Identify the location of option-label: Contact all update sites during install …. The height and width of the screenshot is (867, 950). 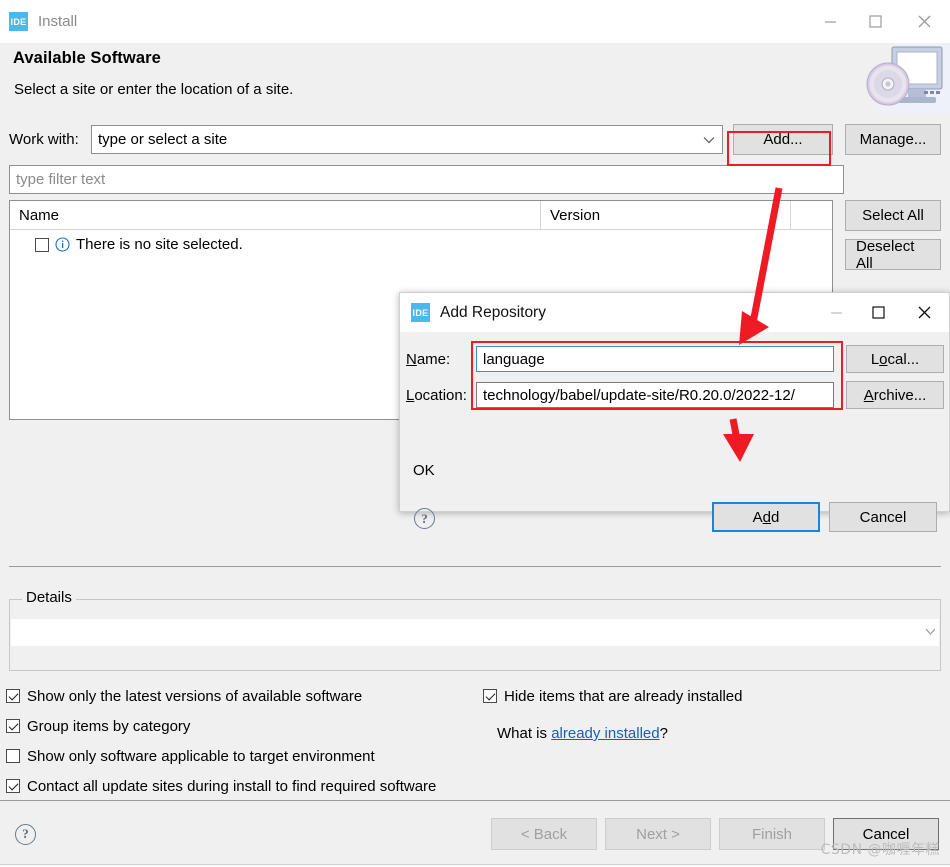
(232, 786).